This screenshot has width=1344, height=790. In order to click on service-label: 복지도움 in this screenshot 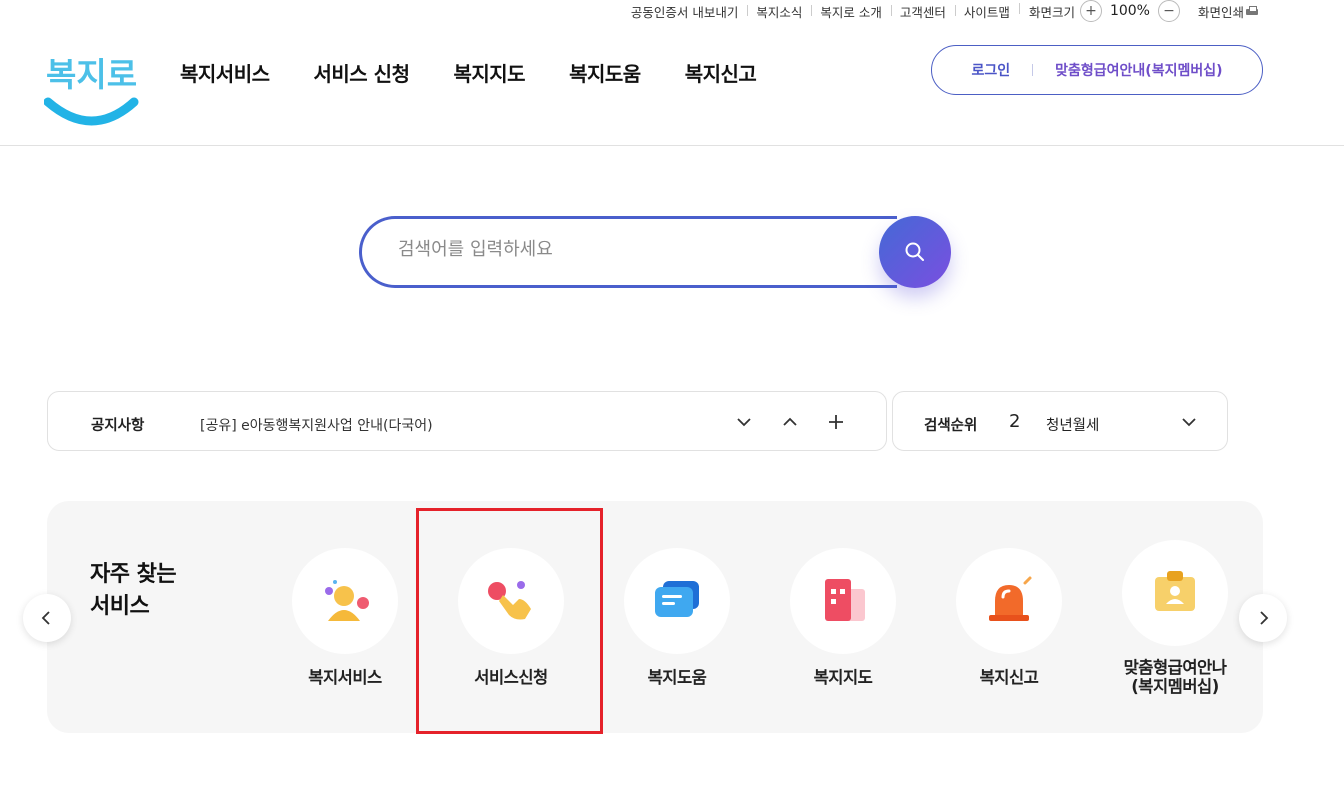, I will do `click(677, 677)`.